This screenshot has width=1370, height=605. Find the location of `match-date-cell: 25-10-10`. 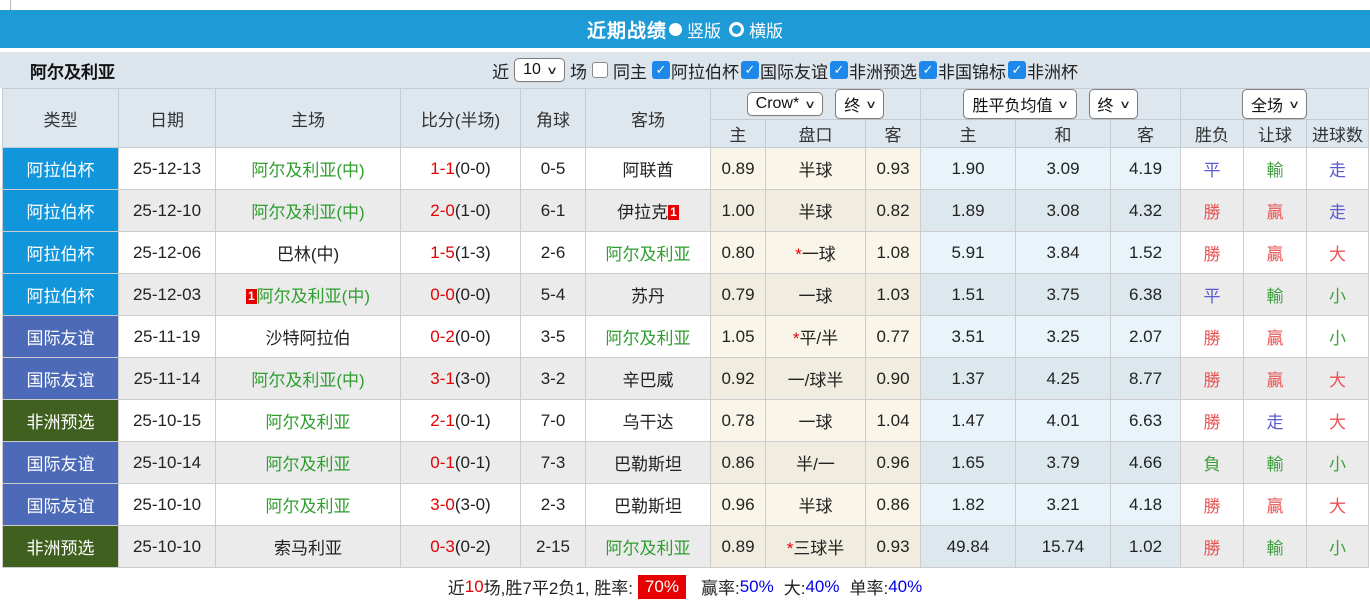

match-date-cell: 25-10-10 is located at coordinates (167, 546).